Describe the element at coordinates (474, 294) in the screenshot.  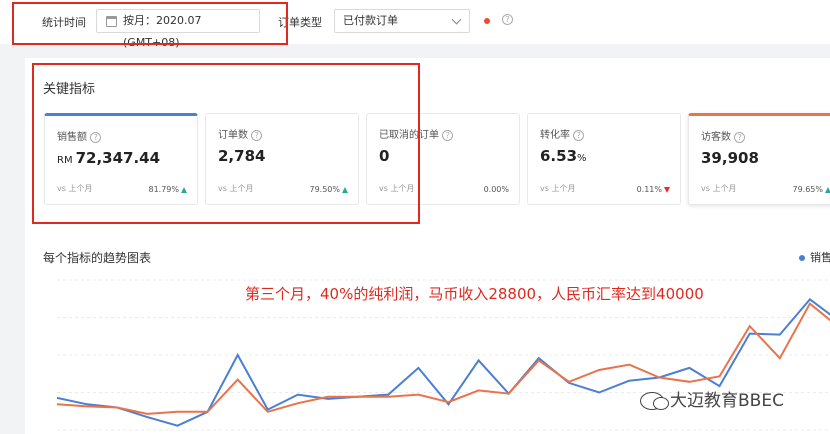
I see `annotation-text: 第三个月，40%的纯利润，马币收入28800，人民币汇率达到40000` at that location.